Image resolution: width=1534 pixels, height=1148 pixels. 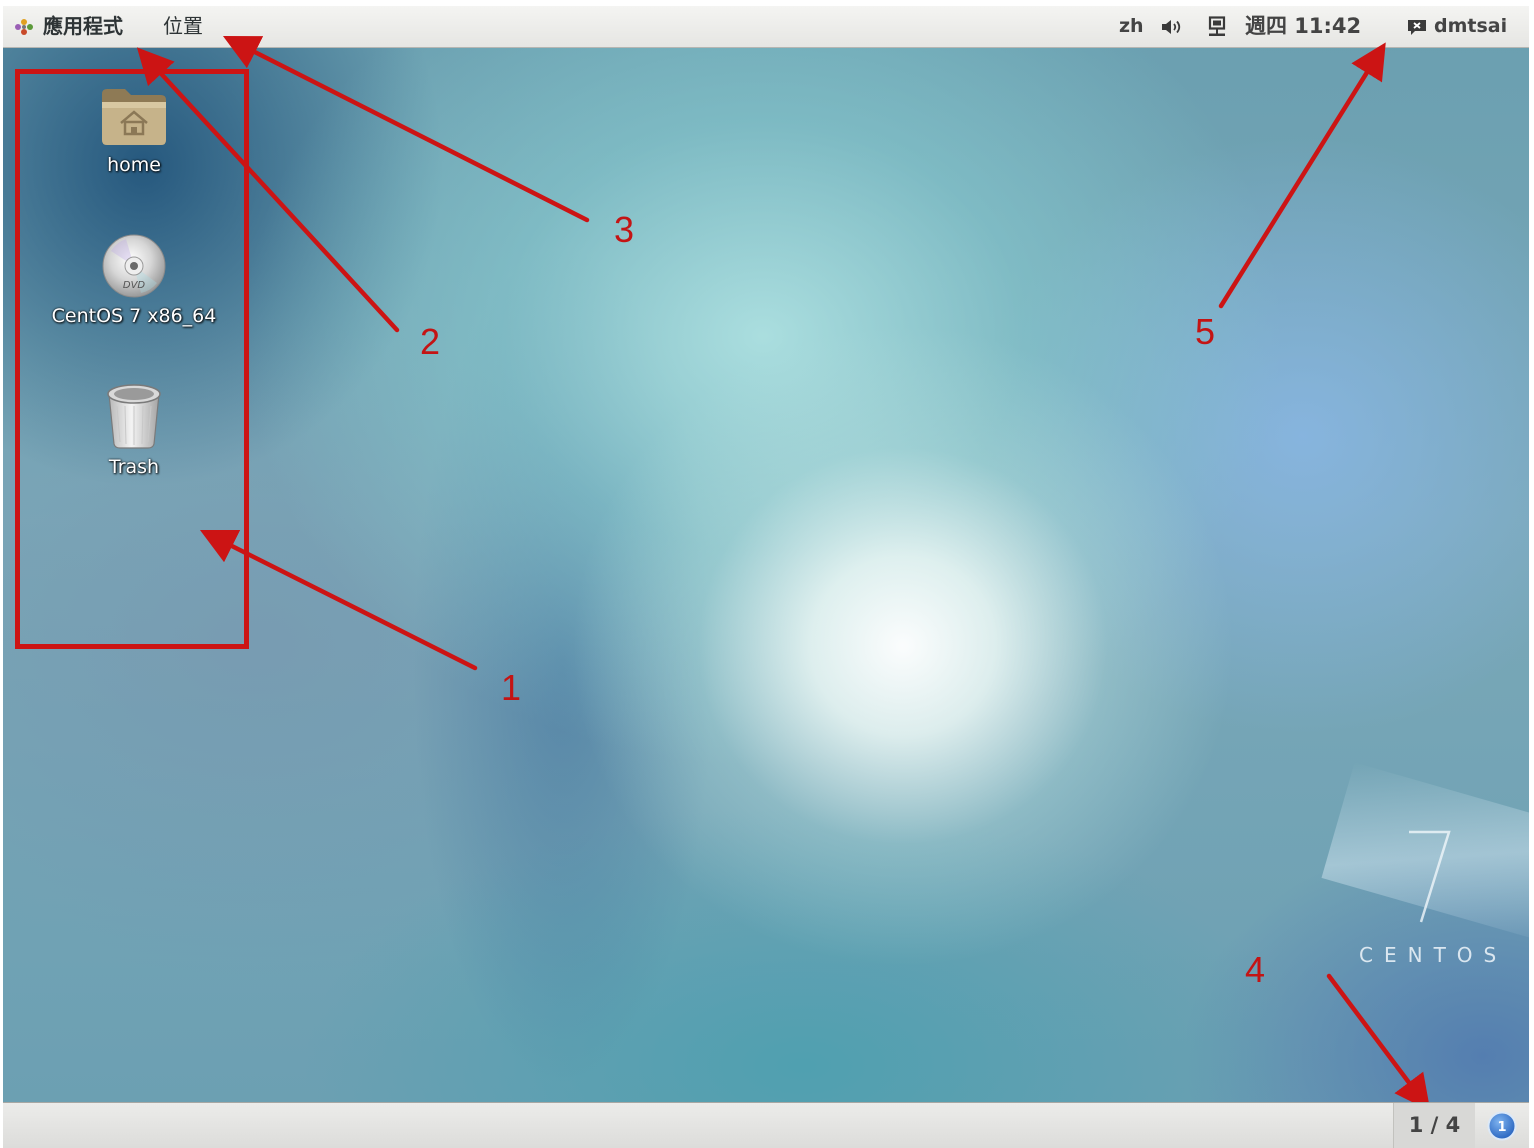 I want to click on centos-logo-text: CENTOS, so click(x=1433, y=955).